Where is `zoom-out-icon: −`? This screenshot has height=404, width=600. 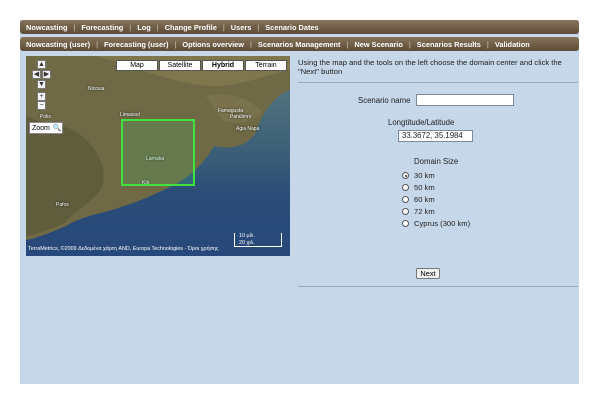
zoom-out-icon: − is located at coordinates (41, 105).